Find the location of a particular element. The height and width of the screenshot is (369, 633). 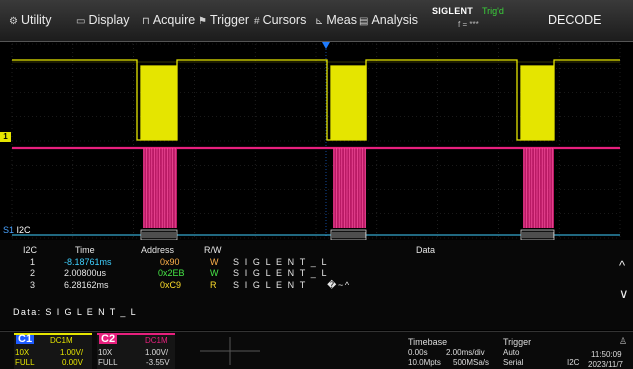

ch1-coupling: DC1M is located at coordinates (61, 340).